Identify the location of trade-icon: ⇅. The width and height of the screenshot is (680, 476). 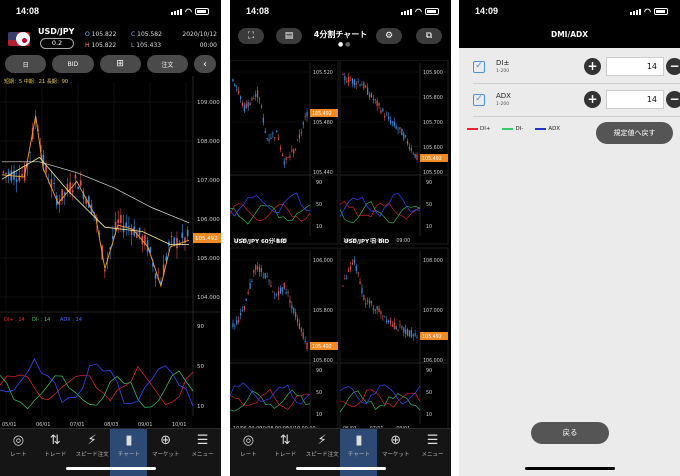
(55, 440).